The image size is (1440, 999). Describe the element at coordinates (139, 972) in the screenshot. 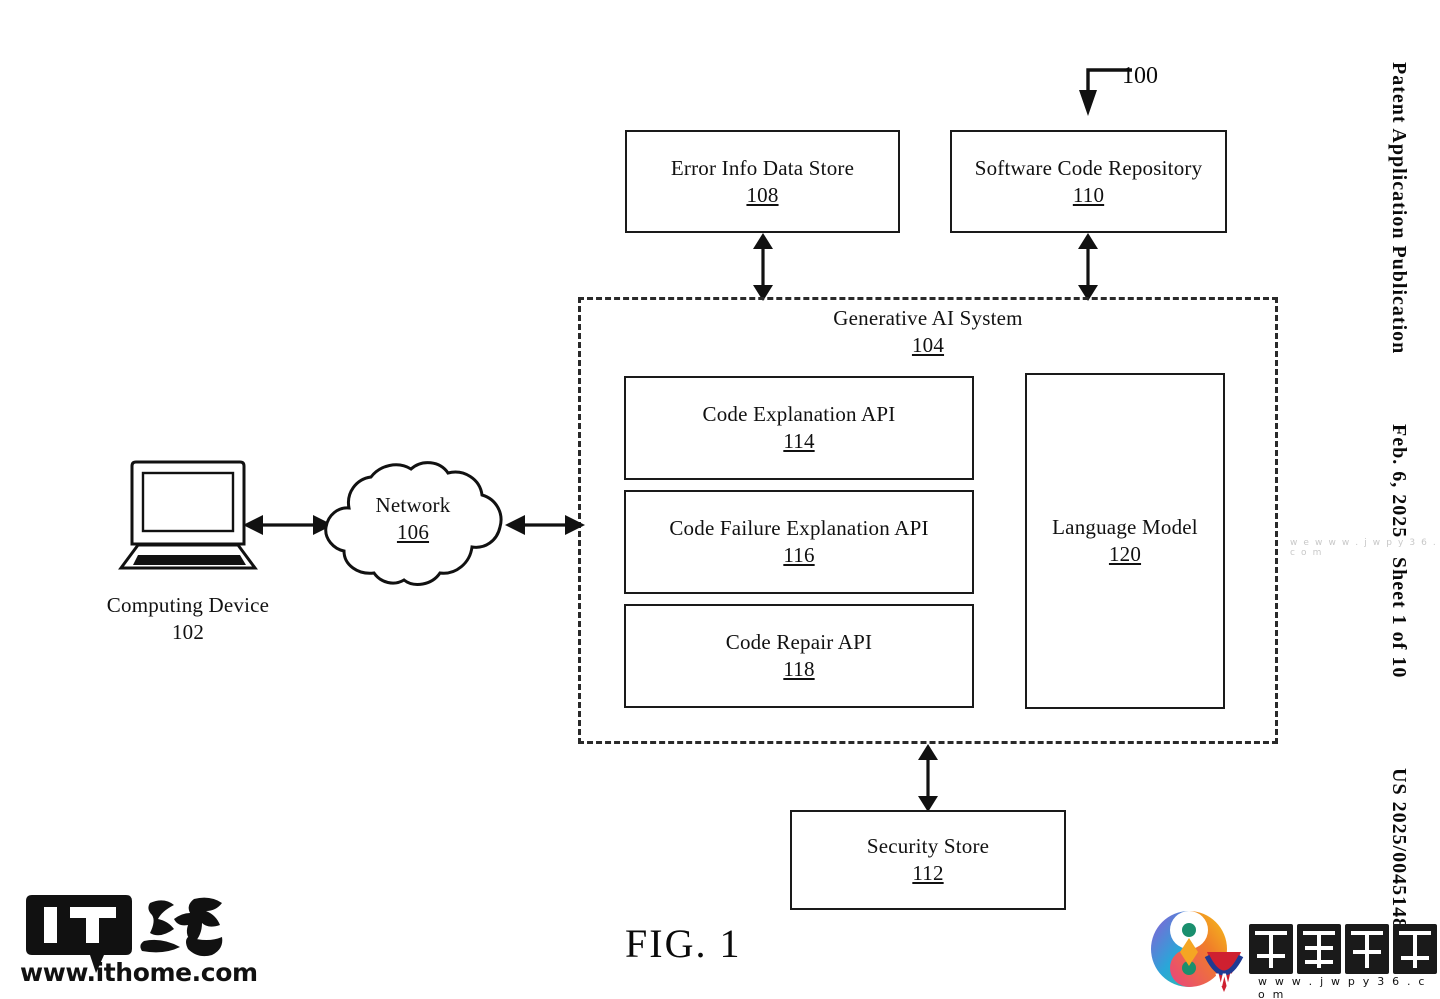

I see `ithome-url-label: www.ithome.com` at that location.